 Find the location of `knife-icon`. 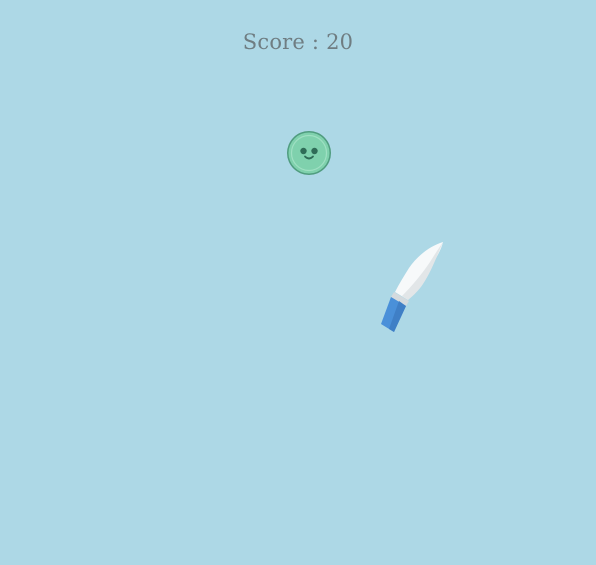

knife-icon is located at coordinates (413, 288).